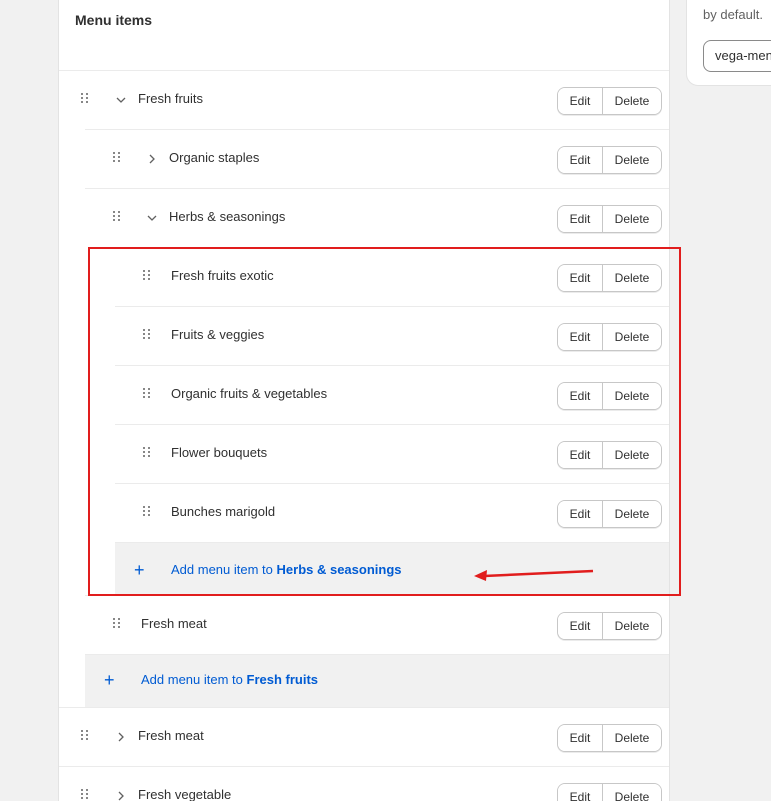 This screenshot has width=771, height=801. I want to click on menu-item-label: Fresh fruits exotic, so click(222, 275).